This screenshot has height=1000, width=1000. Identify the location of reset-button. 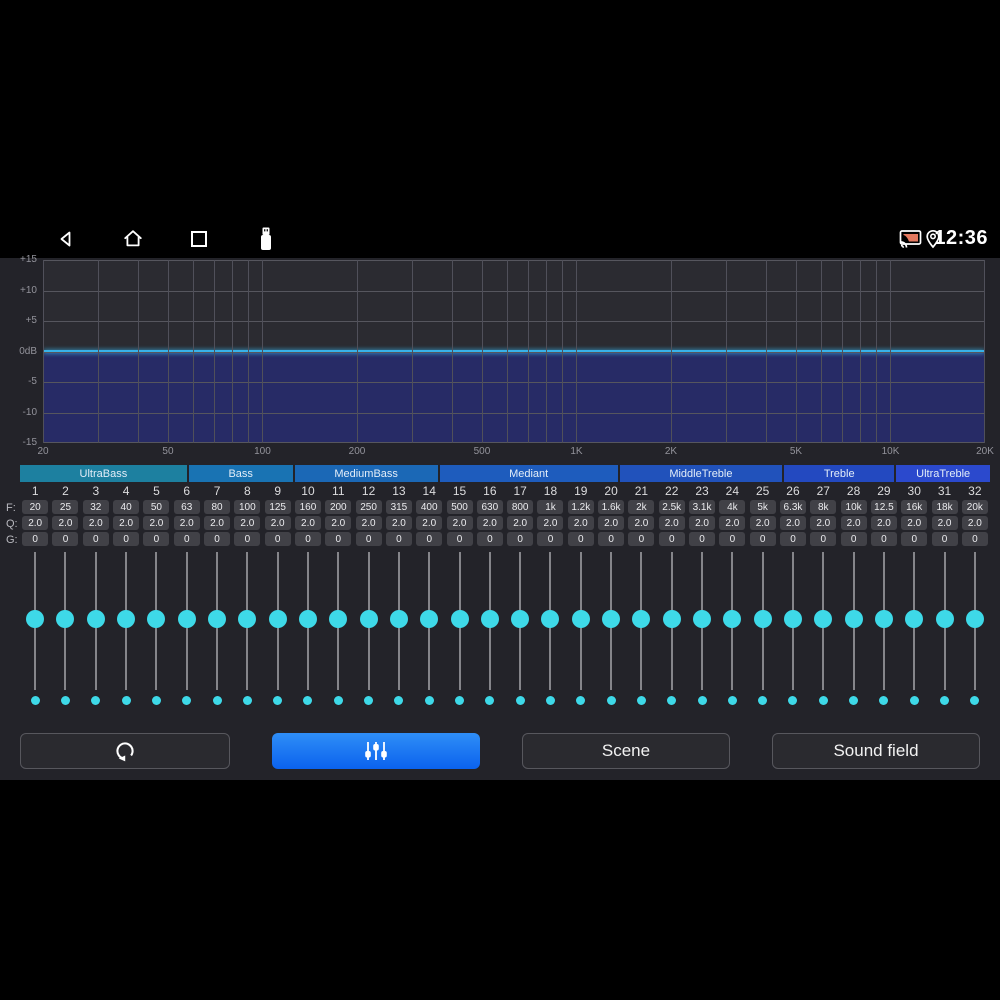
(125, 751).